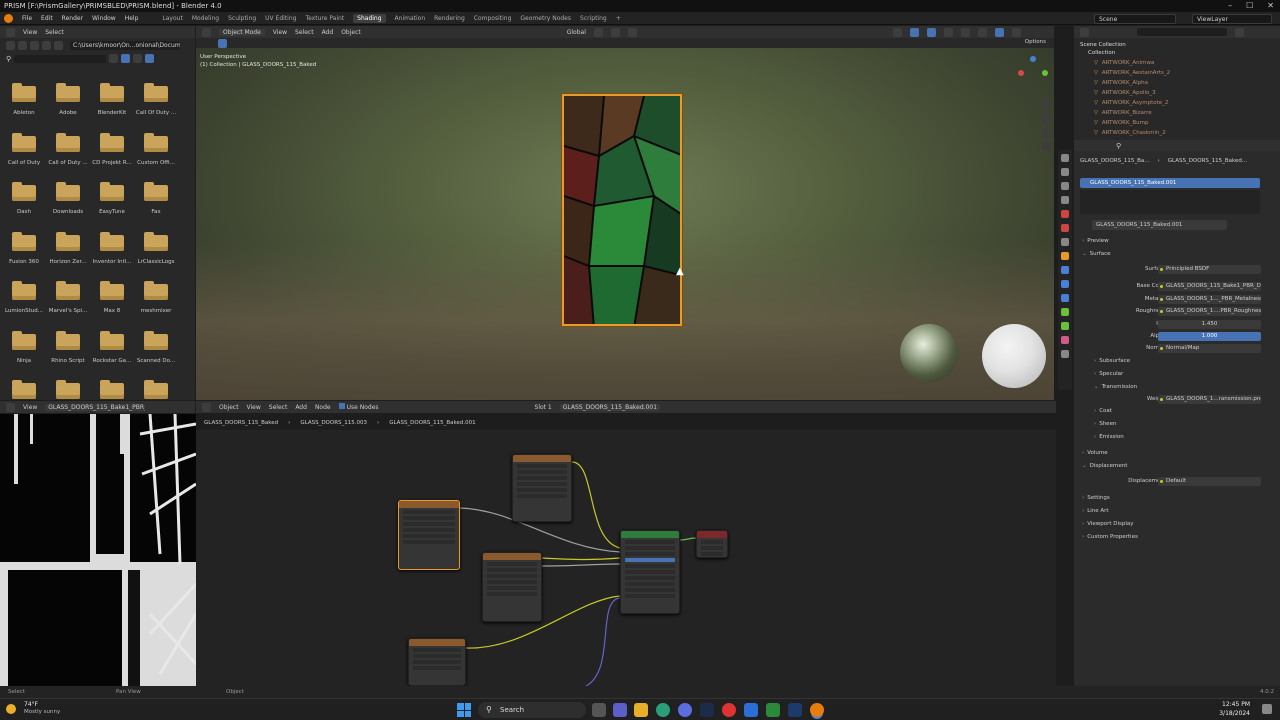 The height and width of the screenshot is (720, 1280). Describe the element at coordinates (27, 18) in the screenshot. I see `menu-file: File` at that location.